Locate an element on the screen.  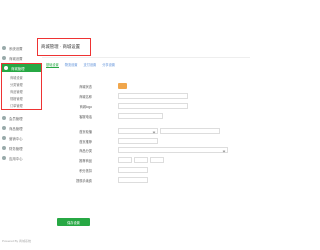
field-label: 商城状态 is located at coordinates (85, 86).